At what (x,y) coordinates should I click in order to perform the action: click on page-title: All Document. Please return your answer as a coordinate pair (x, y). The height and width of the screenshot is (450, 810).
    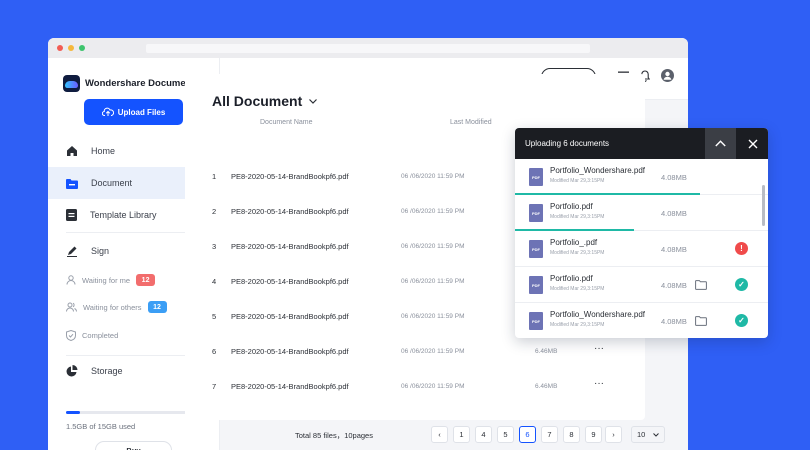
    Looking at the image, I should click on (265, 101).